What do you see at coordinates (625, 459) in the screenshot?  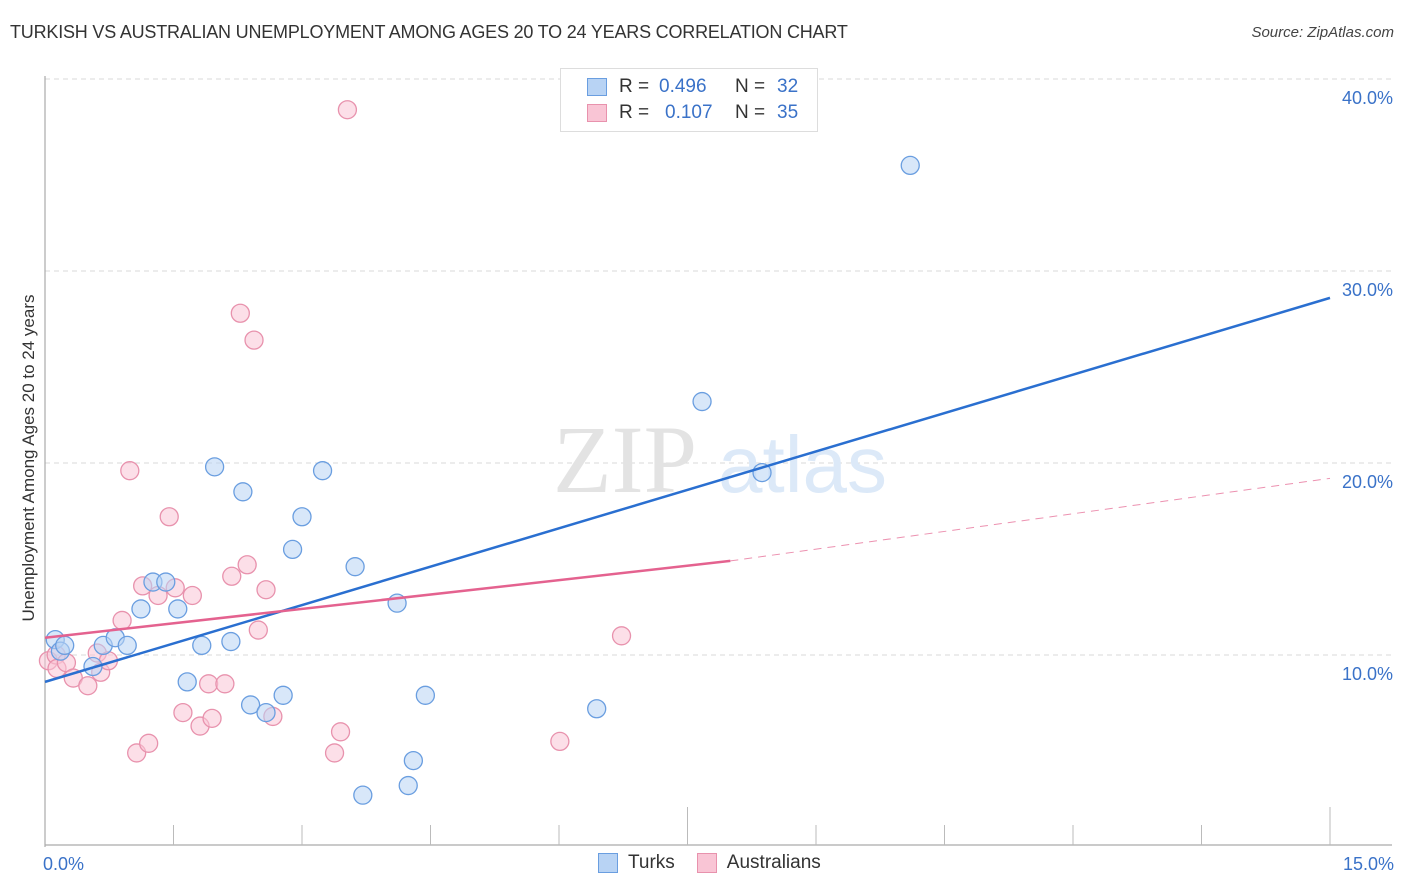 I see `watermark-zip: ZIP` at bounding box center [625, 459].